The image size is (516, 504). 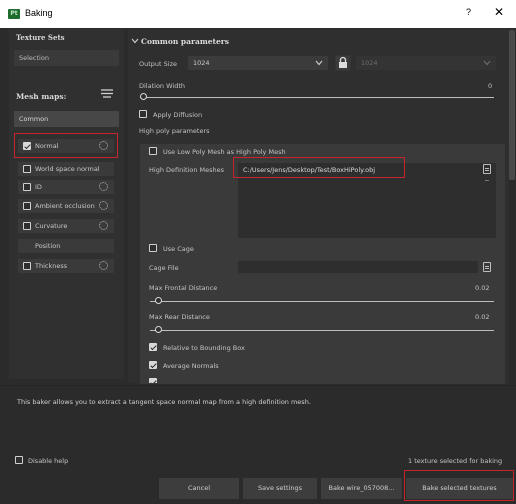 I want to click on cage-file-input, so click(x=358, y=267).